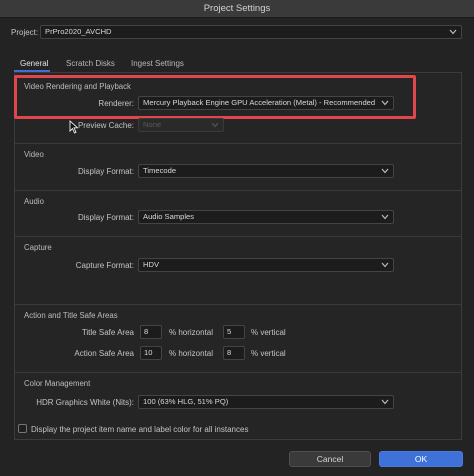 The width and height of the screenshot is (474, 476). Describe the element at coordinates (77, 86) in the screenshot. I see `section-video-rendering-title: Video Rendering and Playback` at that location.